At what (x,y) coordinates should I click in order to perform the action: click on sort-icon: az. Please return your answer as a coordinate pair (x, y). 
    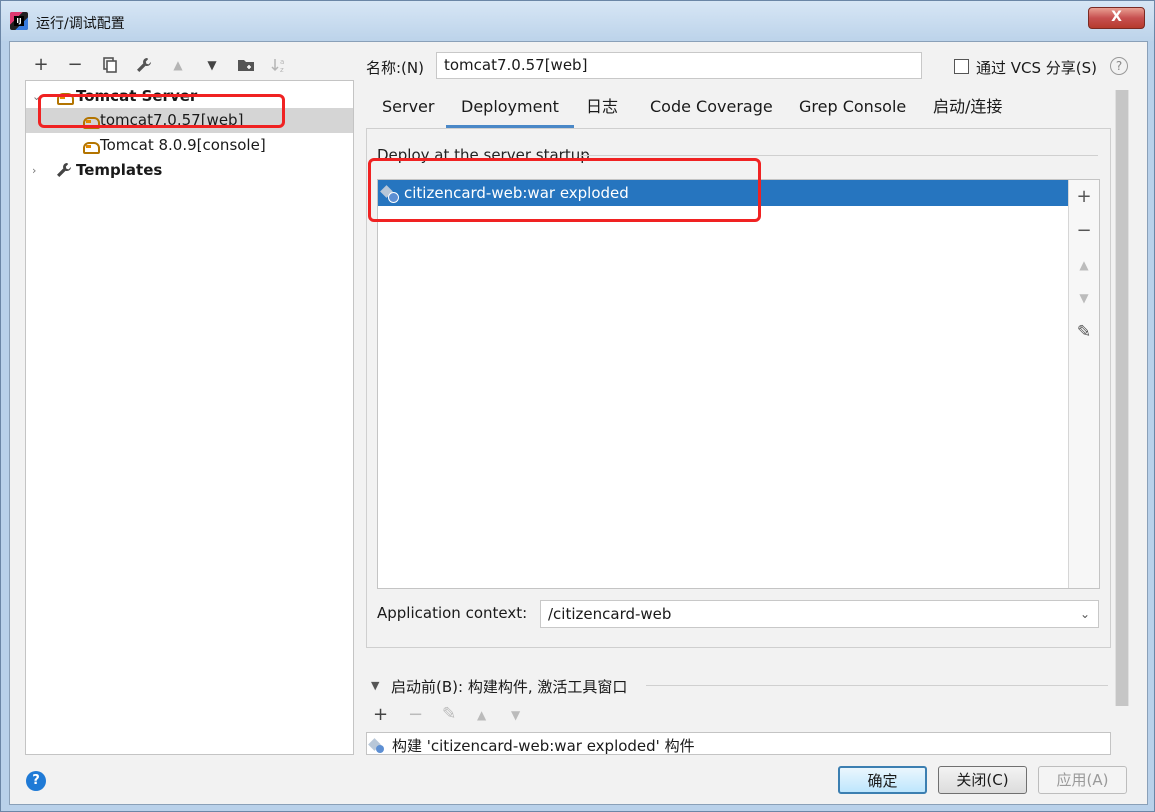
    Looking at the image, I should click on (280, 65).